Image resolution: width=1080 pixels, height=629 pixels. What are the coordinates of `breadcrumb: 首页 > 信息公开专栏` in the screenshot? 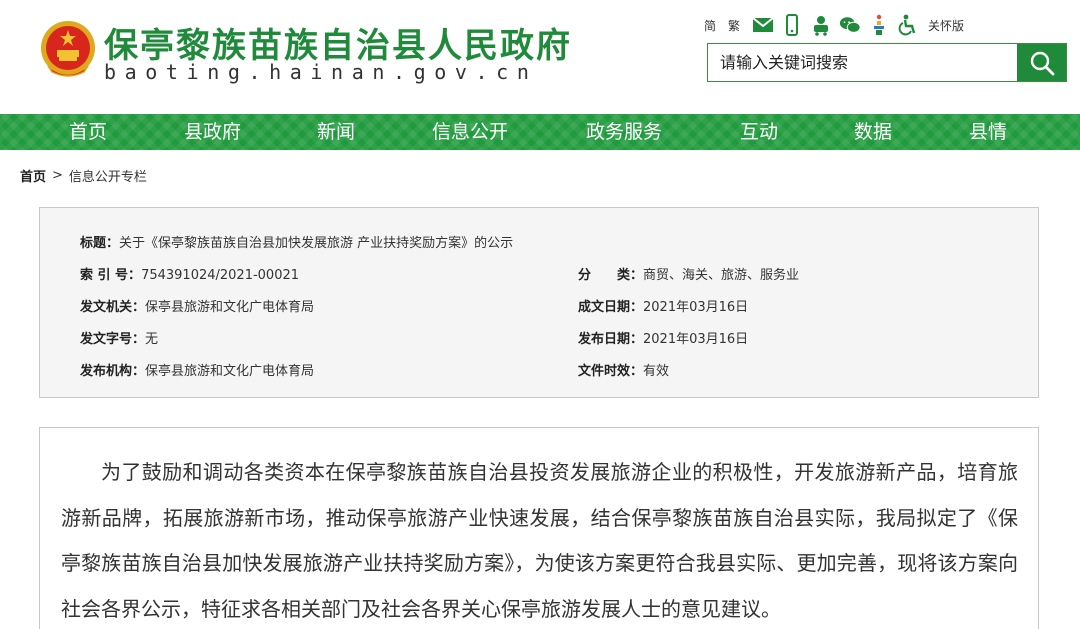 It's located at (83, 175).